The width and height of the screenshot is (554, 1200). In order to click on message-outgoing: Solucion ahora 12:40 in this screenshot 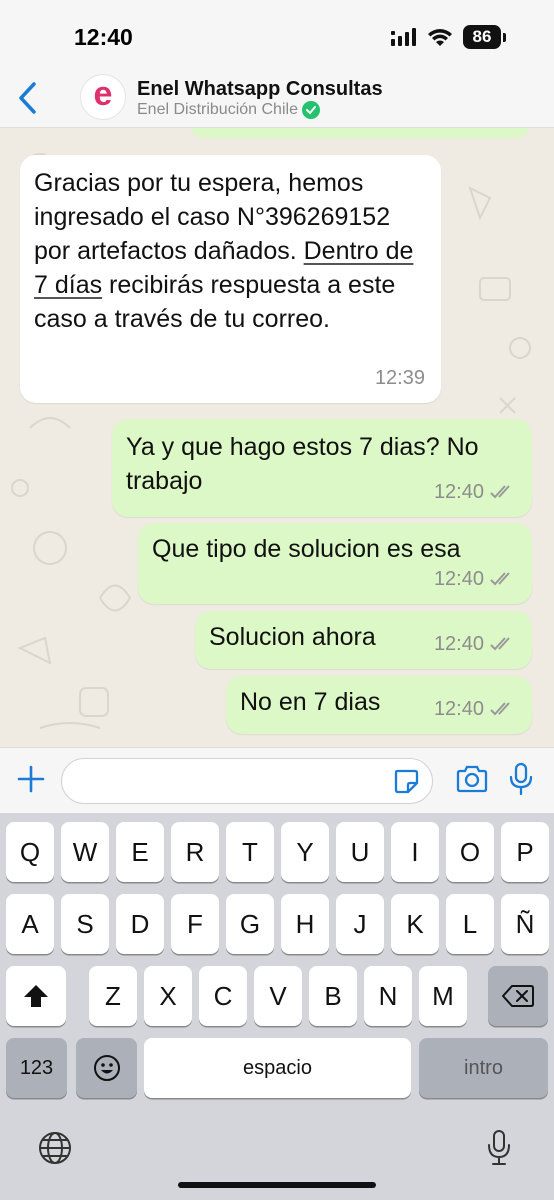, I will do `click(363, 640)`.